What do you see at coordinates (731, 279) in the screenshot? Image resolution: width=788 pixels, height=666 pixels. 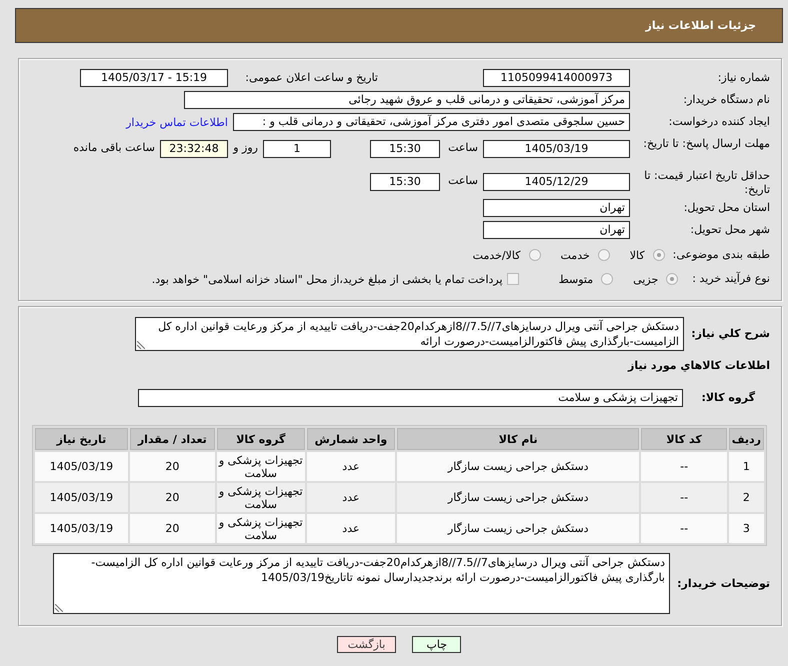 I see `field-label: نوع فرآیند خرید :` at bounding box center [731, 279].